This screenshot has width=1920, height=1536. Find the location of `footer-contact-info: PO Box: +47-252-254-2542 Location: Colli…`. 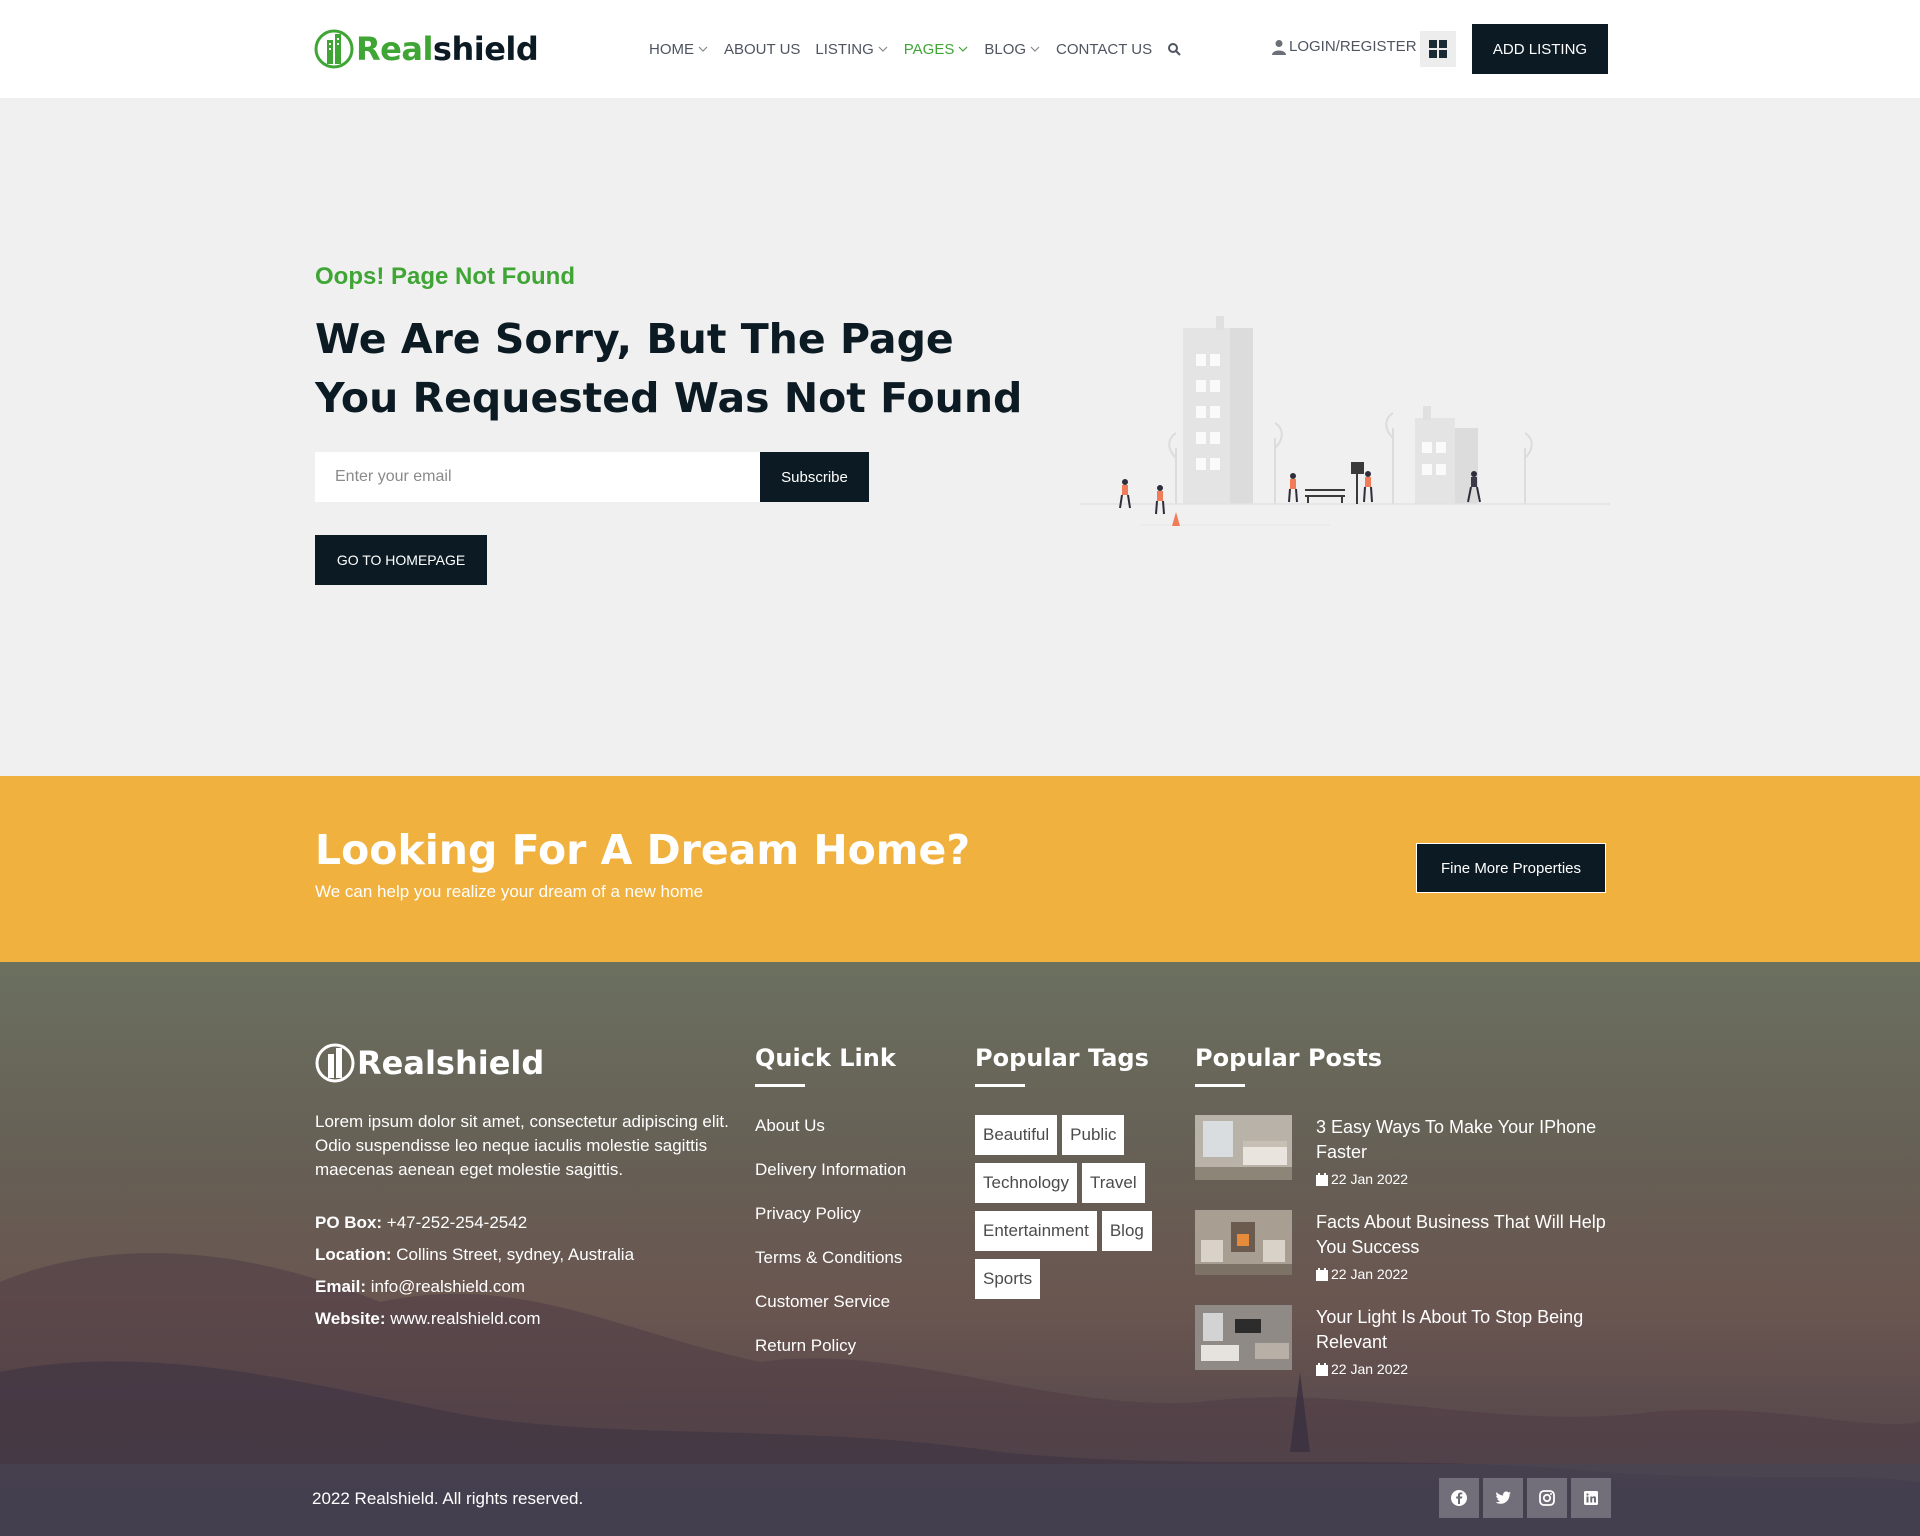

footer-contact-info: PO Box: +47-252-254-2542 Location: Colli… is located at coordinates (474, 1274).